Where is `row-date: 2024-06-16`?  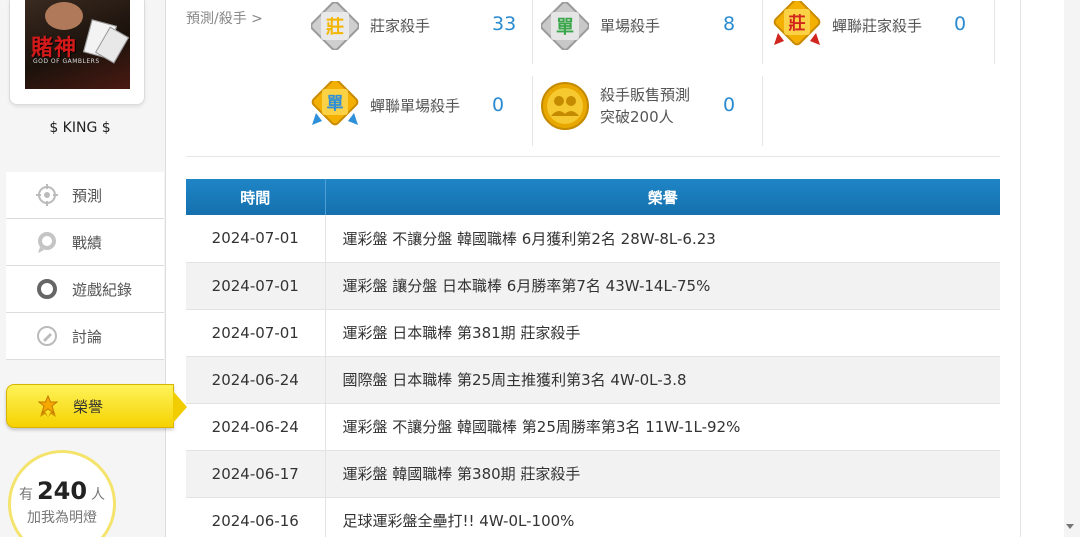 row-date: 2024-06-16 is located at coordinates (256, 517).